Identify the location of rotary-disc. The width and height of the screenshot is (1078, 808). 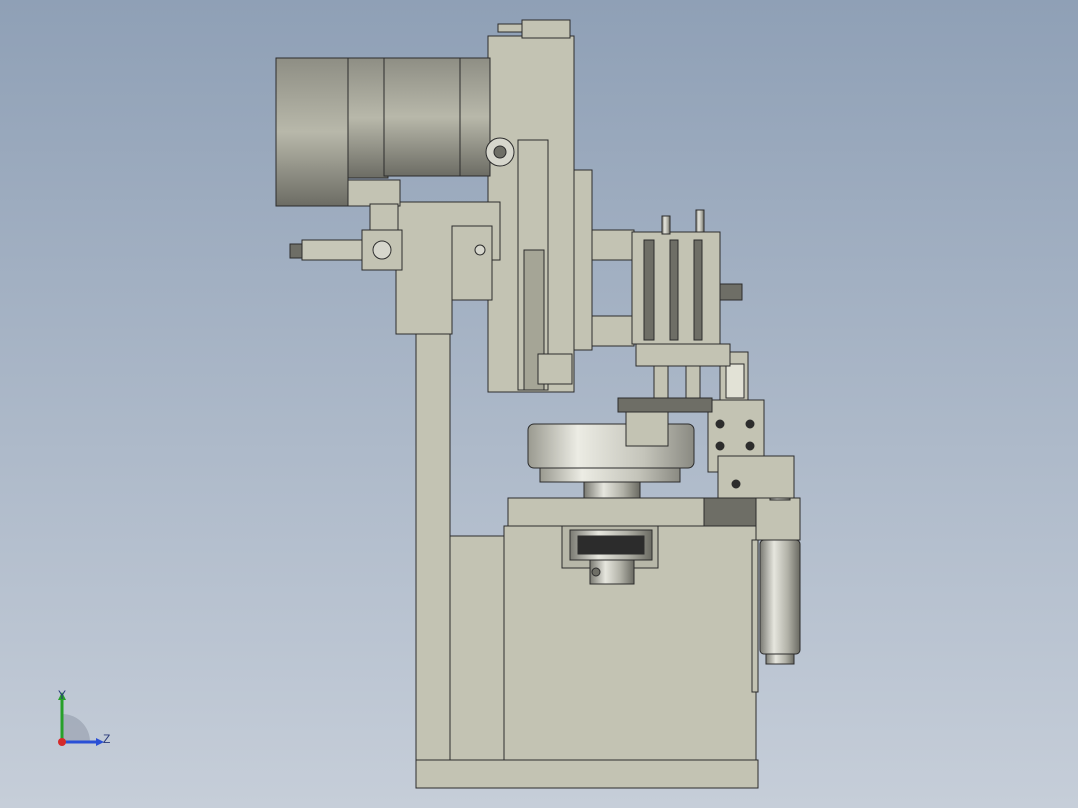
(611, 446).